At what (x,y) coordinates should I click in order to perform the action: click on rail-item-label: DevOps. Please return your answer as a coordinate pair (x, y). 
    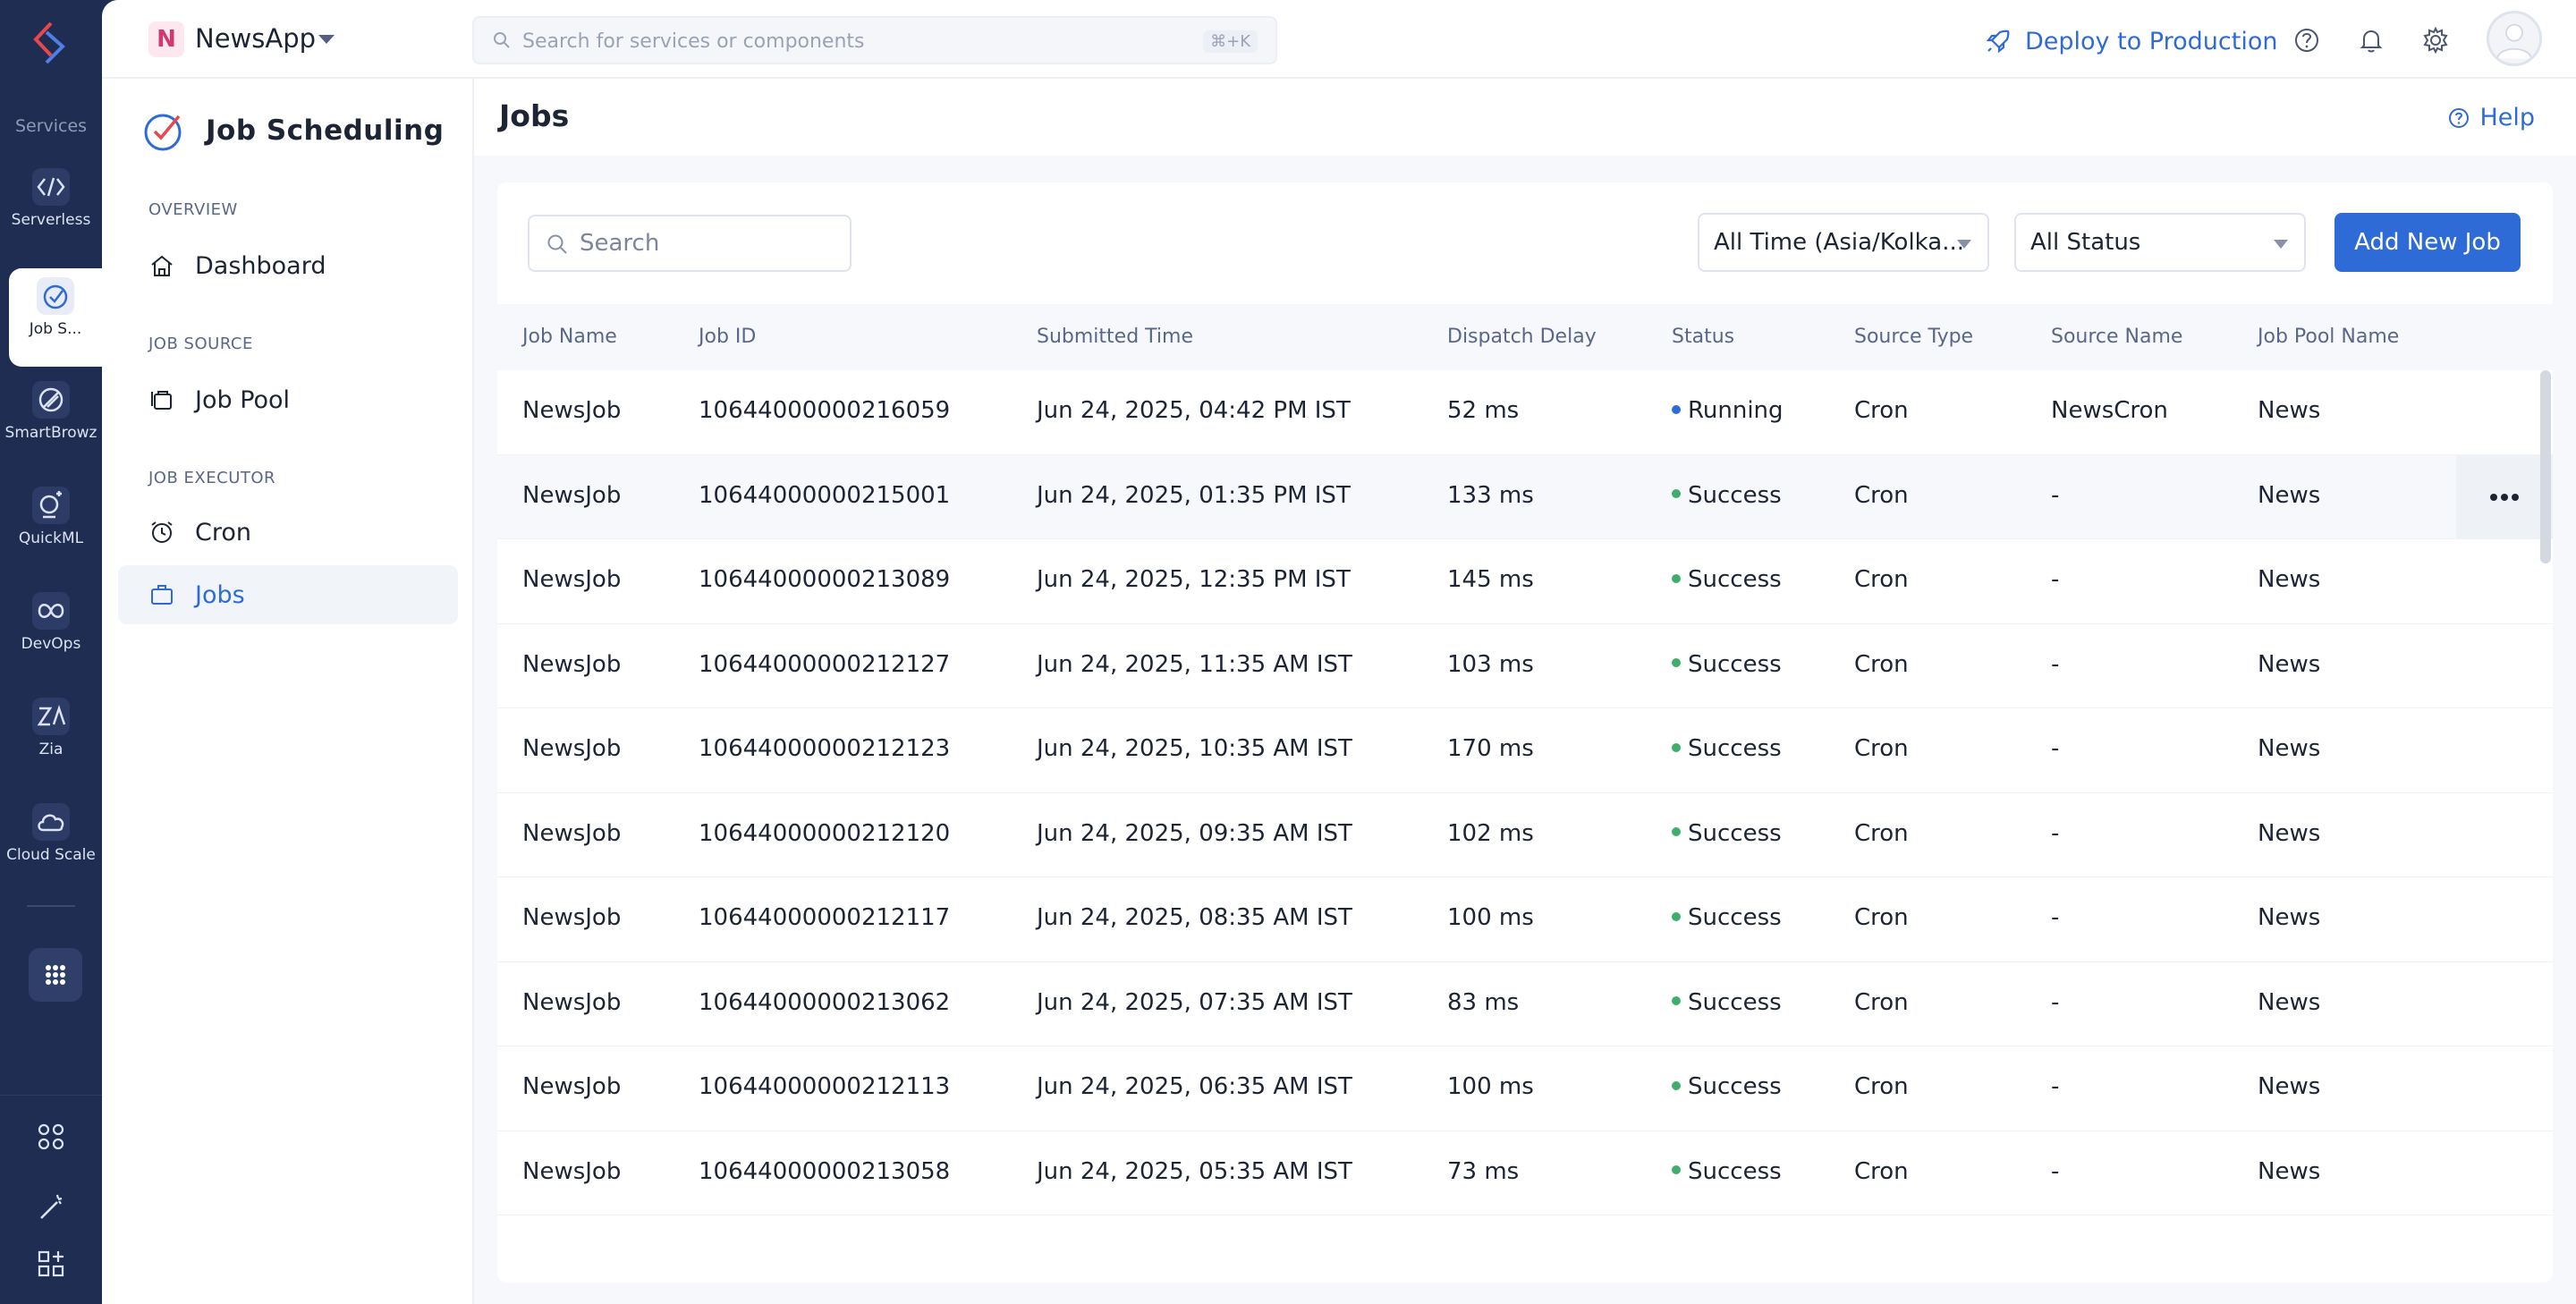
    Looking at the image, I should click on (51, 644).